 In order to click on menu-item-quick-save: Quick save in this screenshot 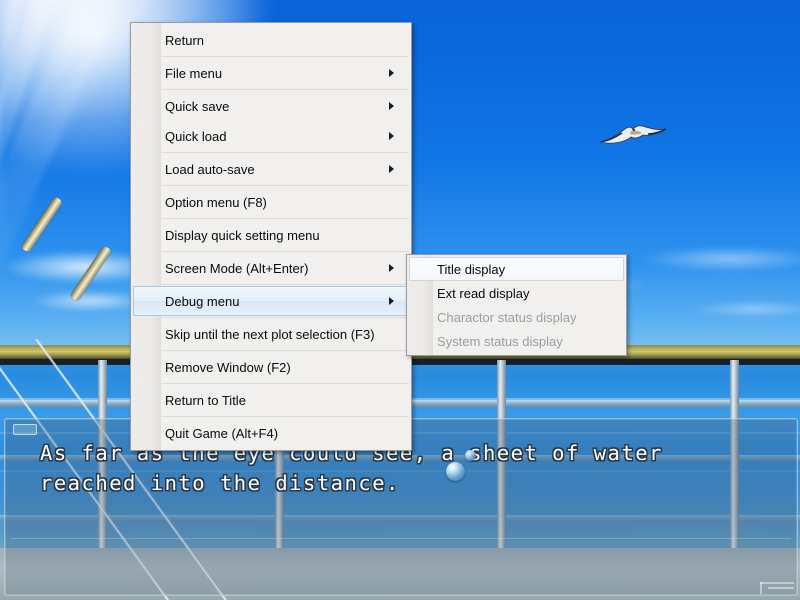, I will do `click(271, 106)`.